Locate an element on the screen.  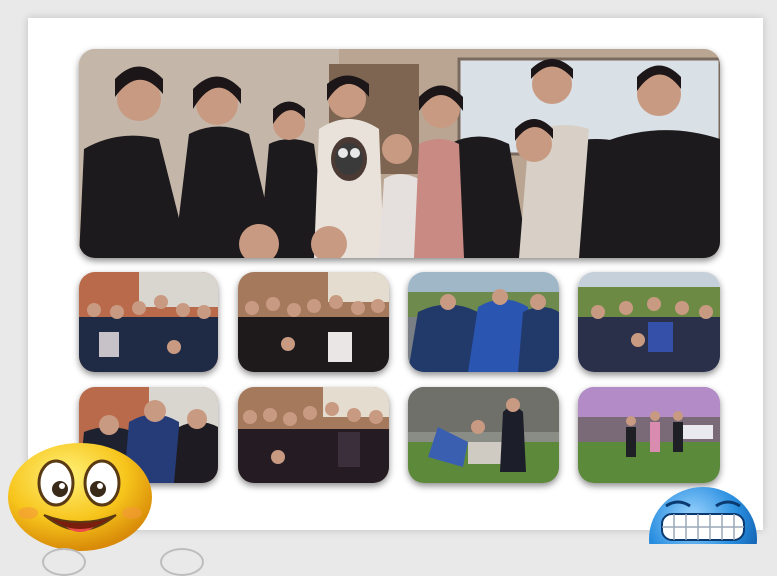
happy-face-emoji is located at coordinates (80, 496).